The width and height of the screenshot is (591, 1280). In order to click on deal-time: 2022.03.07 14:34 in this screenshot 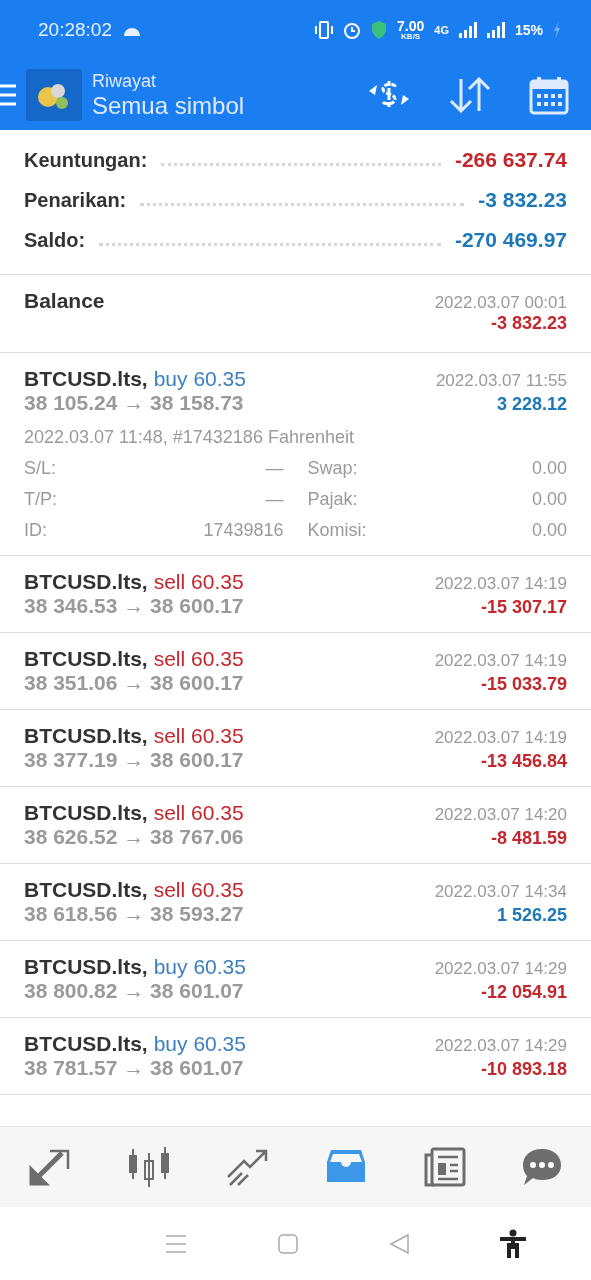, I will do `click(500, 892)`.